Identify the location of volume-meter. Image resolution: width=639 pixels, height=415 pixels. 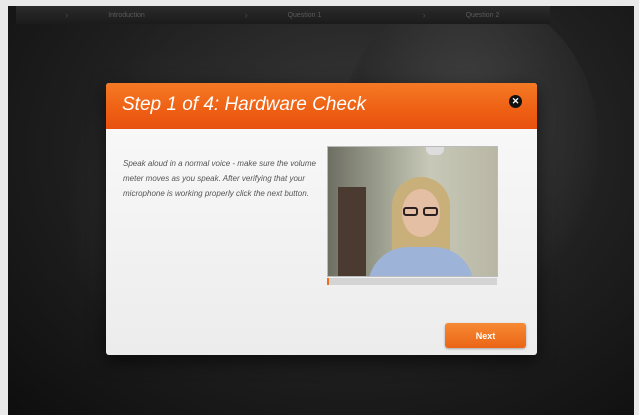
(412, 281).